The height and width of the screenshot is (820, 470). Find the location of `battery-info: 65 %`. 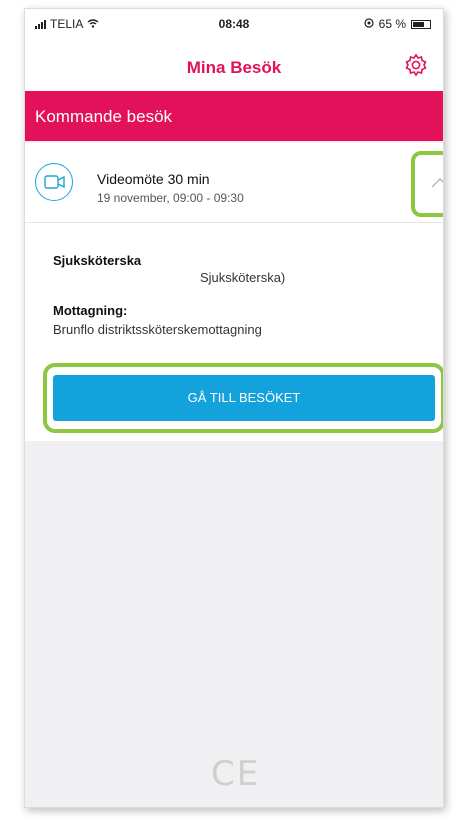

battery-info: 65 % is located at coordinates (397, 24).